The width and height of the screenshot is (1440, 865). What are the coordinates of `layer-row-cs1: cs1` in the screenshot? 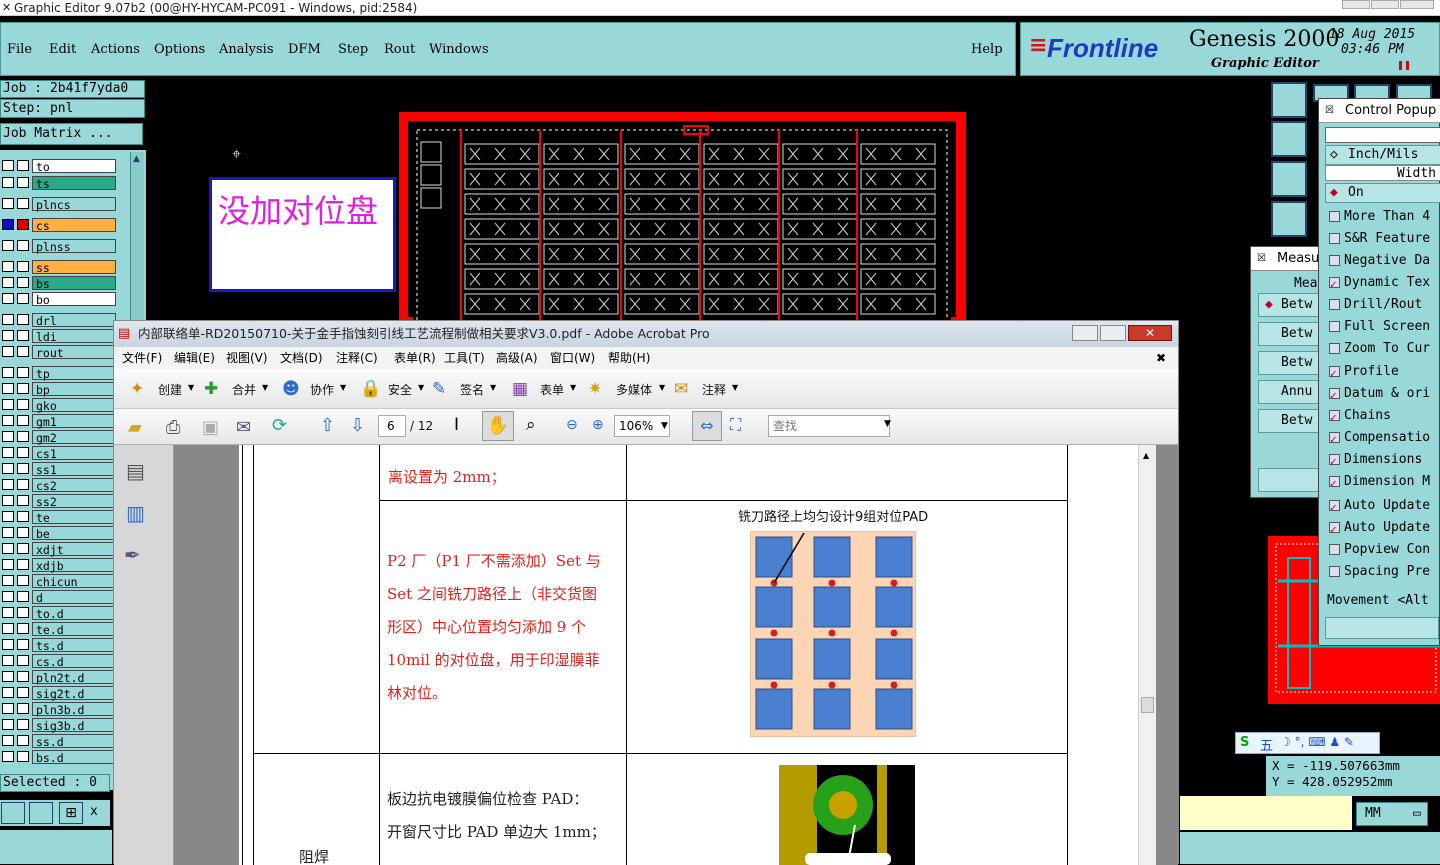 It's located at (59, 453).